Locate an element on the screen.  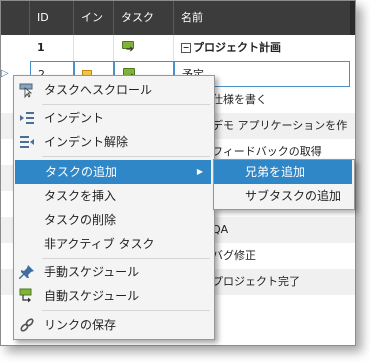
menu-item-indent: インデント is located at coordinates (113, 118).